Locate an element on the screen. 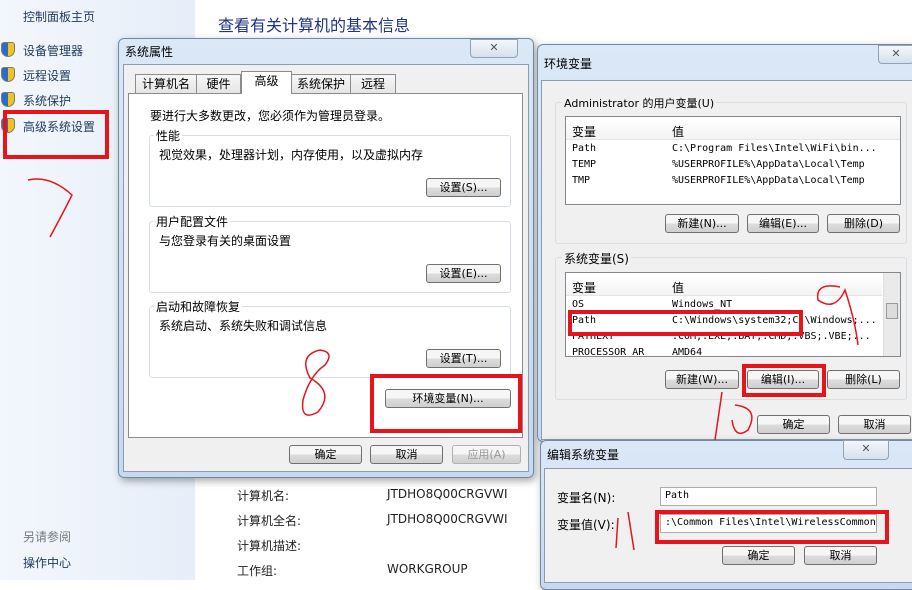  var-name: TMP is located at coordinates (581, 180).